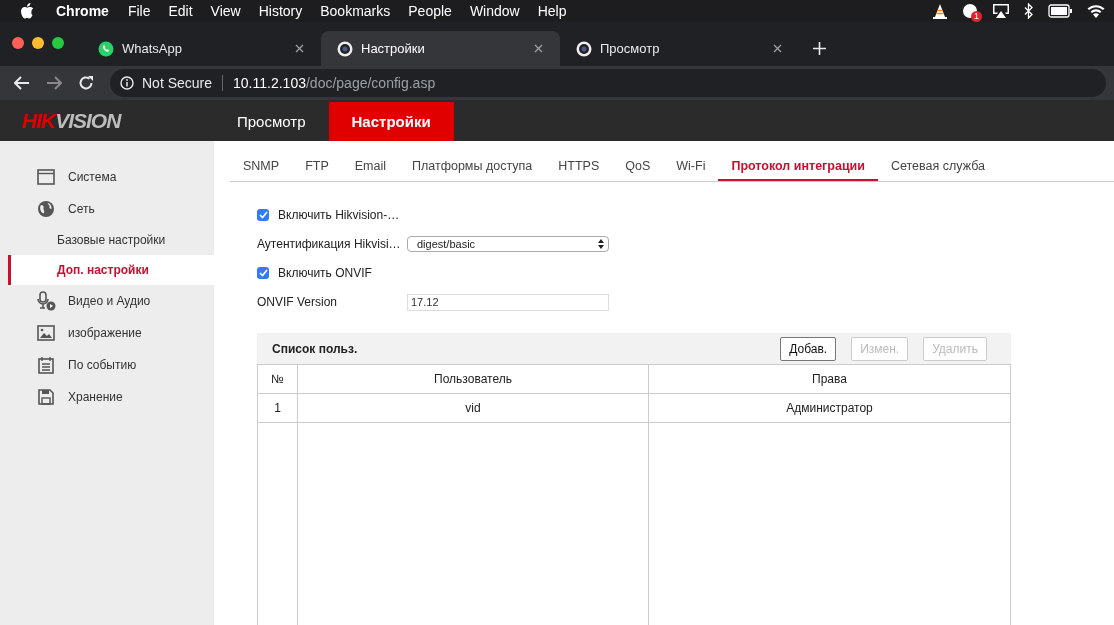 The height and width of the screenshot is (625, 1114). What do you see at coordinates (472, 168) in the screenshot?
I see `tab: Платформы доступа` at bounding box center [472, 168].